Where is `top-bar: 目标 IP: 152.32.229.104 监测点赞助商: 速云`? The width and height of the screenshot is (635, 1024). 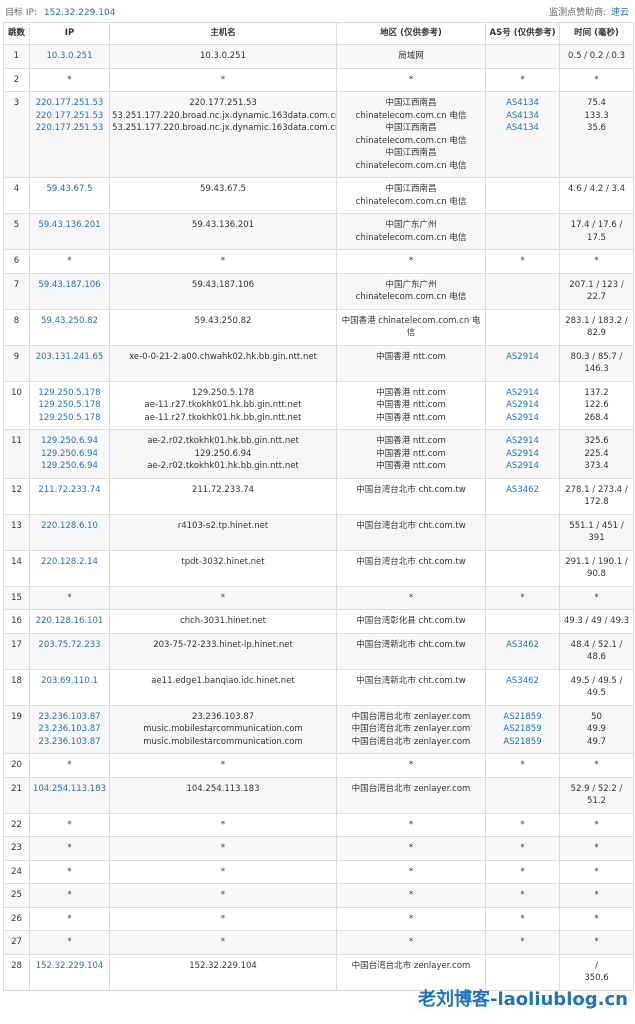
top-bar: 目标 IP: 152.32.229.104 监测点赞助商: 速云 is located at coordinates (317, 11).